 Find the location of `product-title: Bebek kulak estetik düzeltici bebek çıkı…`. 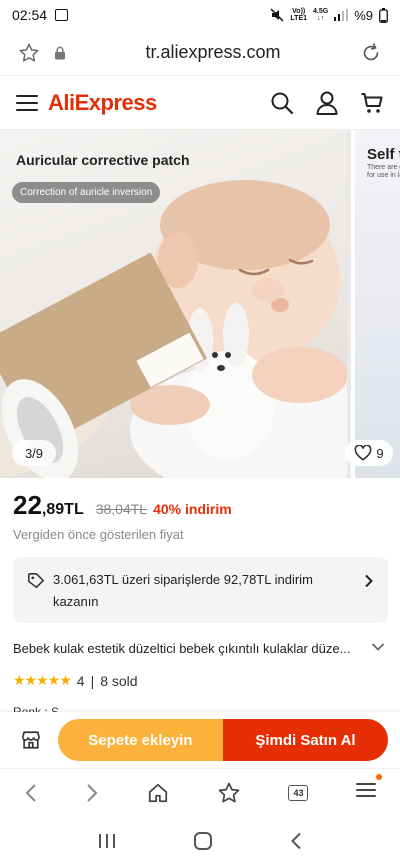

product-title: Bebek kulak estetik düzeltici bebek çıkı… is located at coordinates (190, 648).